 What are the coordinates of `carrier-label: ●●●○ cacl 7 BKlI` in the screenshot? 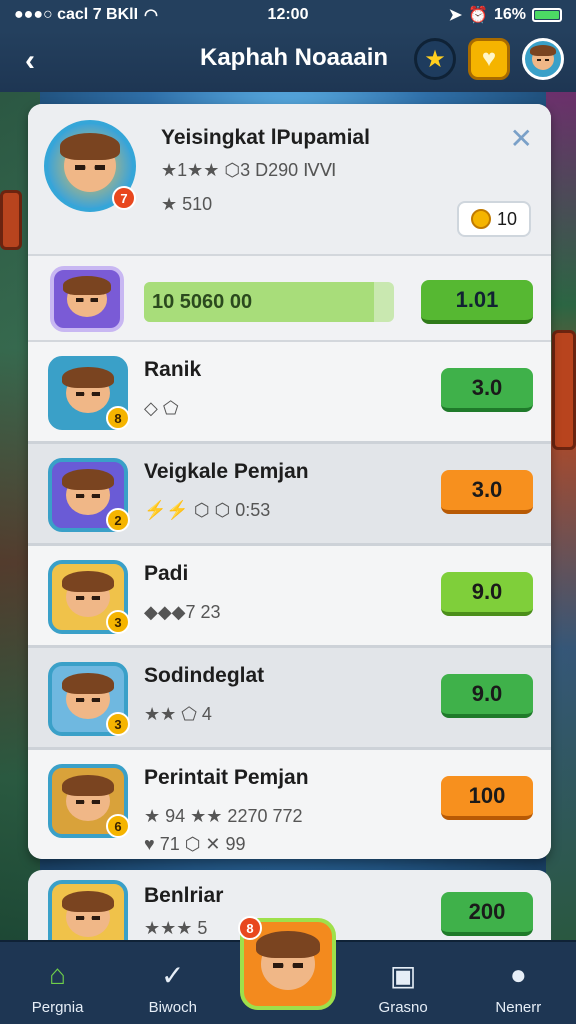 It's located at (76, 14).